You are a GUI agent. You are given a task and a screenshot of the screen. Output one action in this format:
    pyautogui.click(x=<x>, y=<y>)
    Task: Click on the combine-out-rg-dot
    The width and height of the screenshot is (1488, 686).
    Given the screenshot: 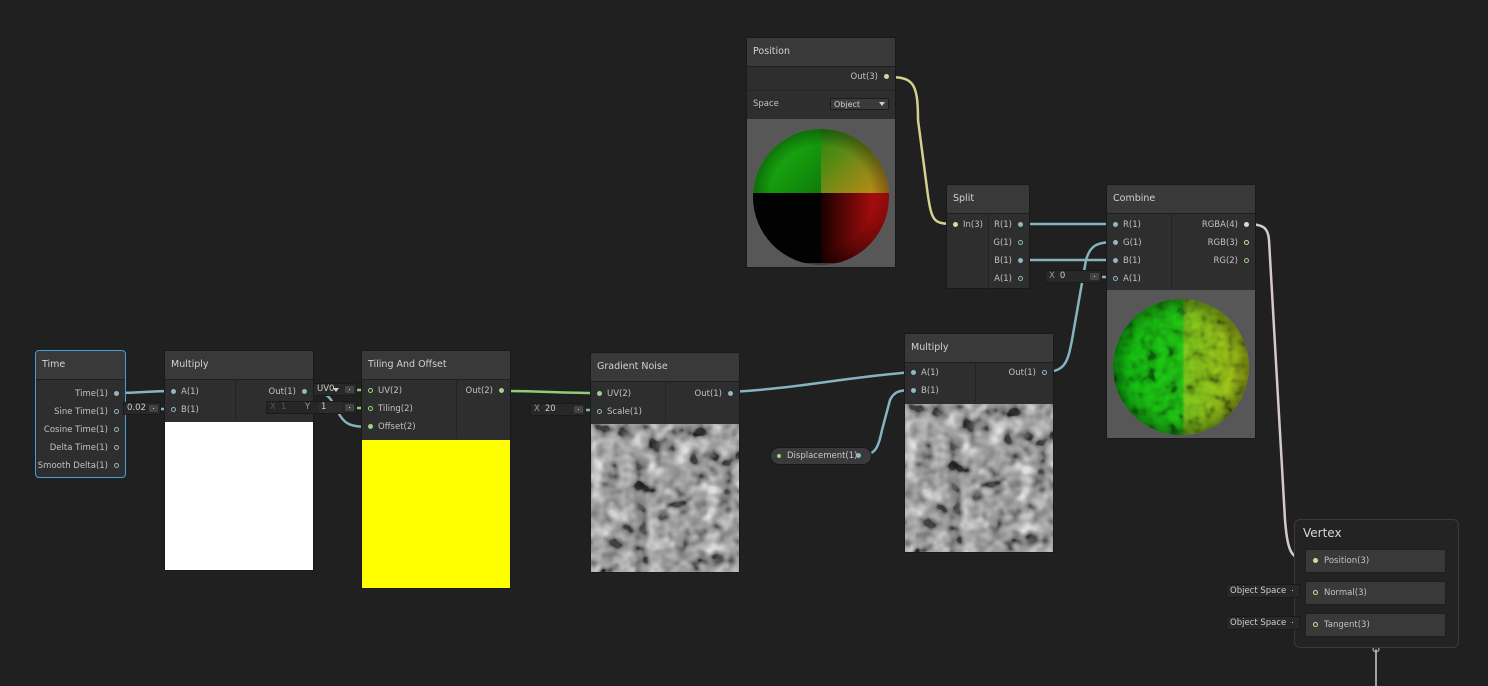 What is the action you would take?
    pyautogui.click(x=1246, y=260)
    